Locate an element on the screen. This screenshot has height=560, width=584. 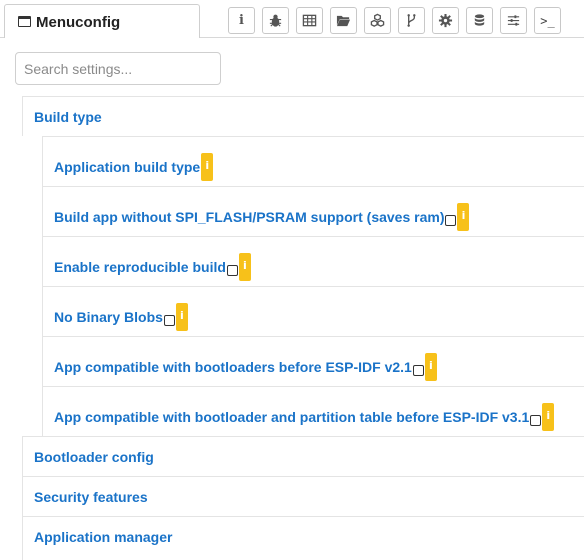
folder-button is located at coordinates (343, 20).